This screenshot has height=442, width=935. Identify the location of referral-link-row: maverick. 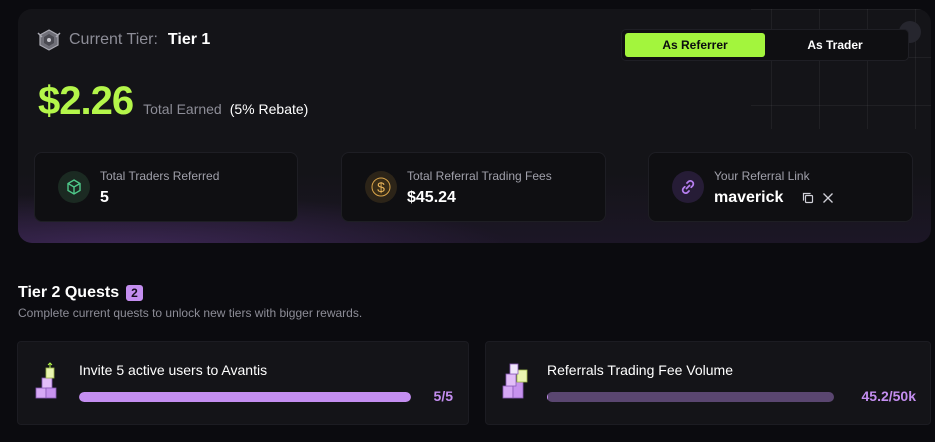
(774, 198).